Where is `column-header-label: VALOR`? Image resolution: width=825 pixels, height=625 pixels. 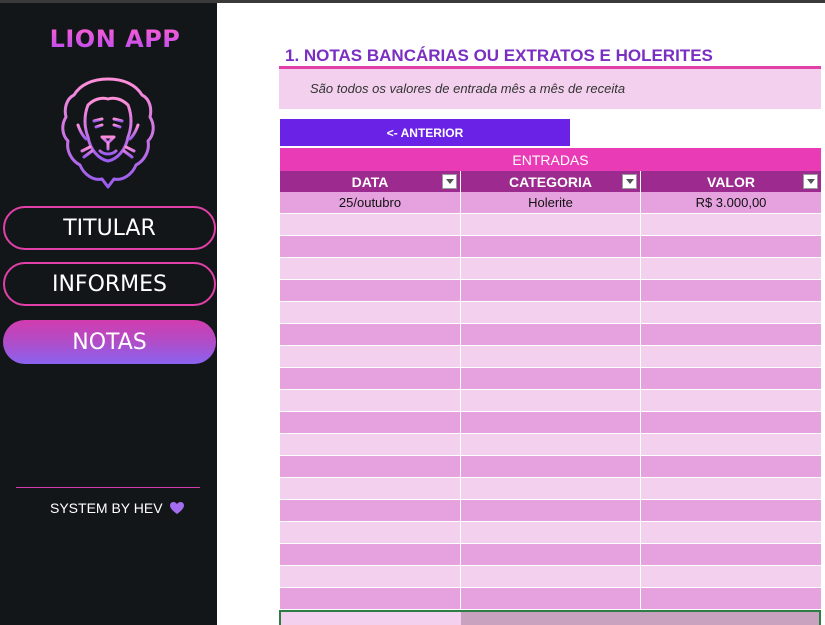 column-header-label: VALOR is located at coordinates (731, 181).